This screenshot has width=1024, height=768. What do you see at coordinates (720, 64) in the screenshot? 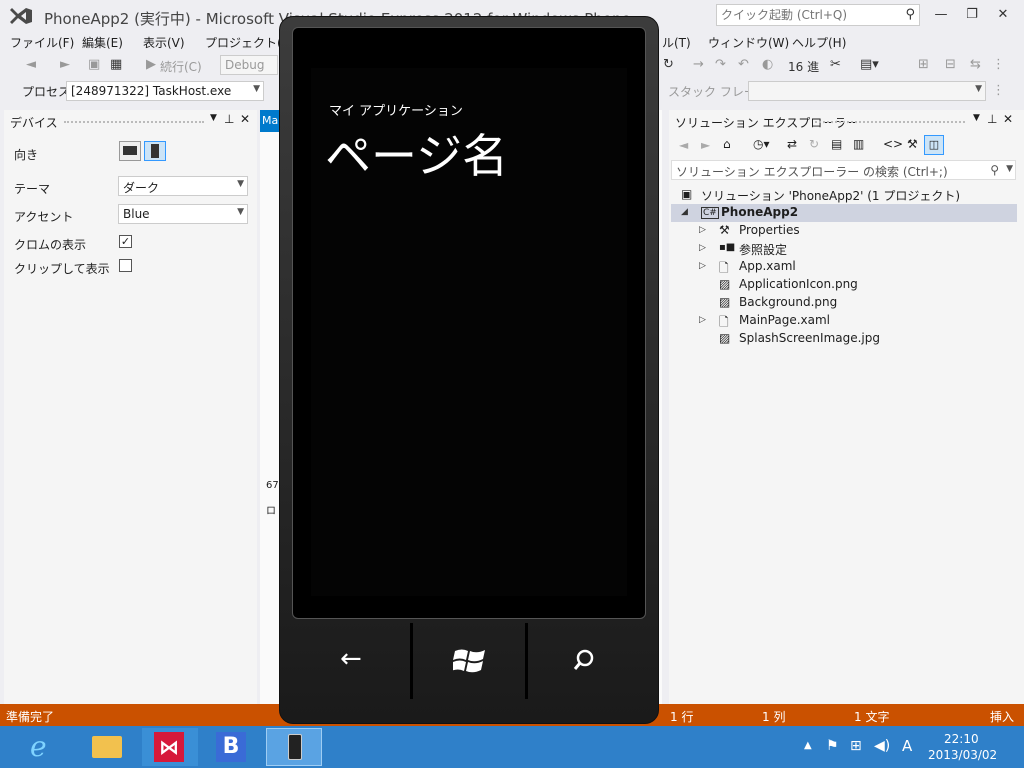
I see `step-over-icon: ↷` at bounding box center [720, 64].